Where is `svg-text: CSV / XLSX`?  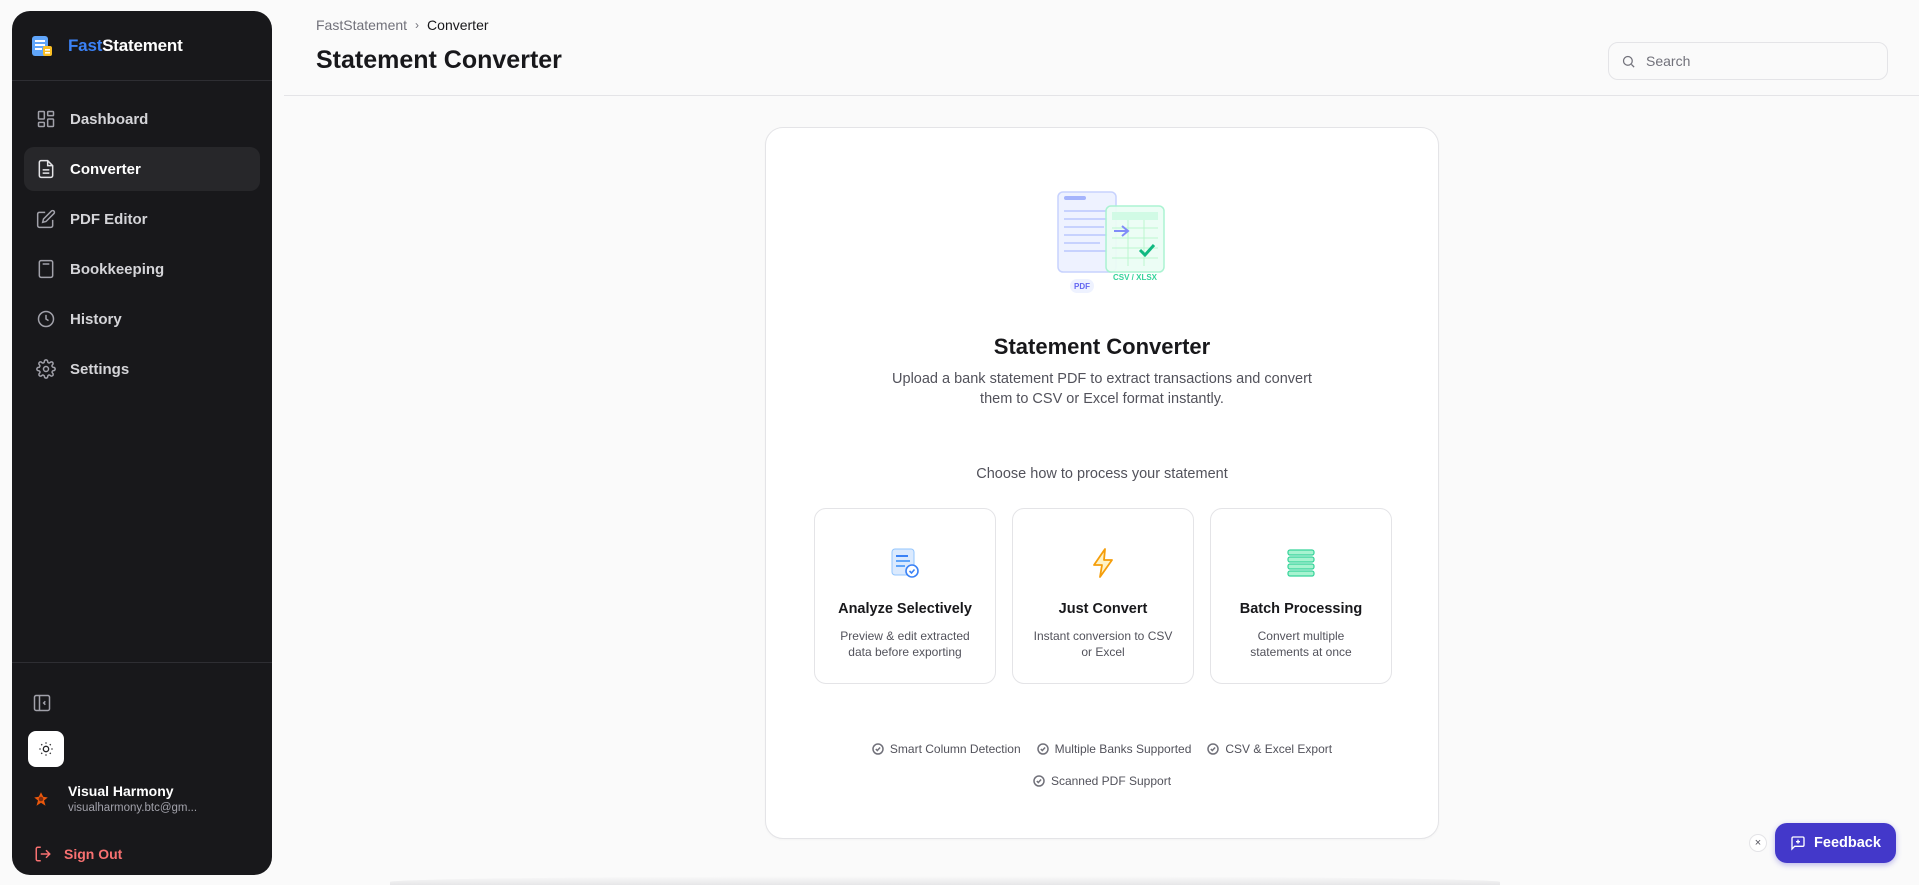 svg-text: CSV / XLSX is located at coordinates (1135, 277).